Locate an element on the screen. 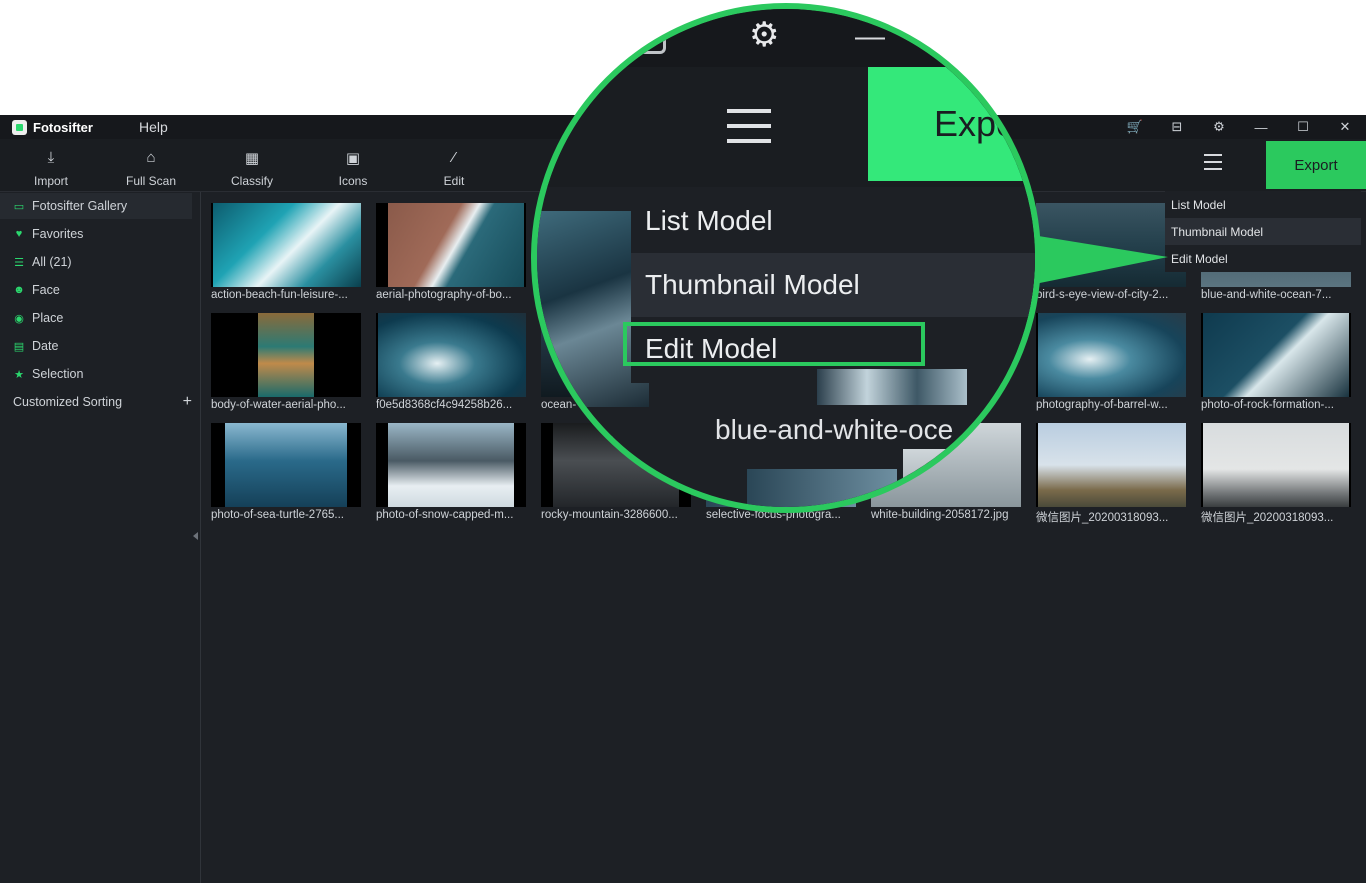 Image resolution: width=1366 pixels, height=883 pixels. list-icon: ☰ is located at coordinates (19, 262).